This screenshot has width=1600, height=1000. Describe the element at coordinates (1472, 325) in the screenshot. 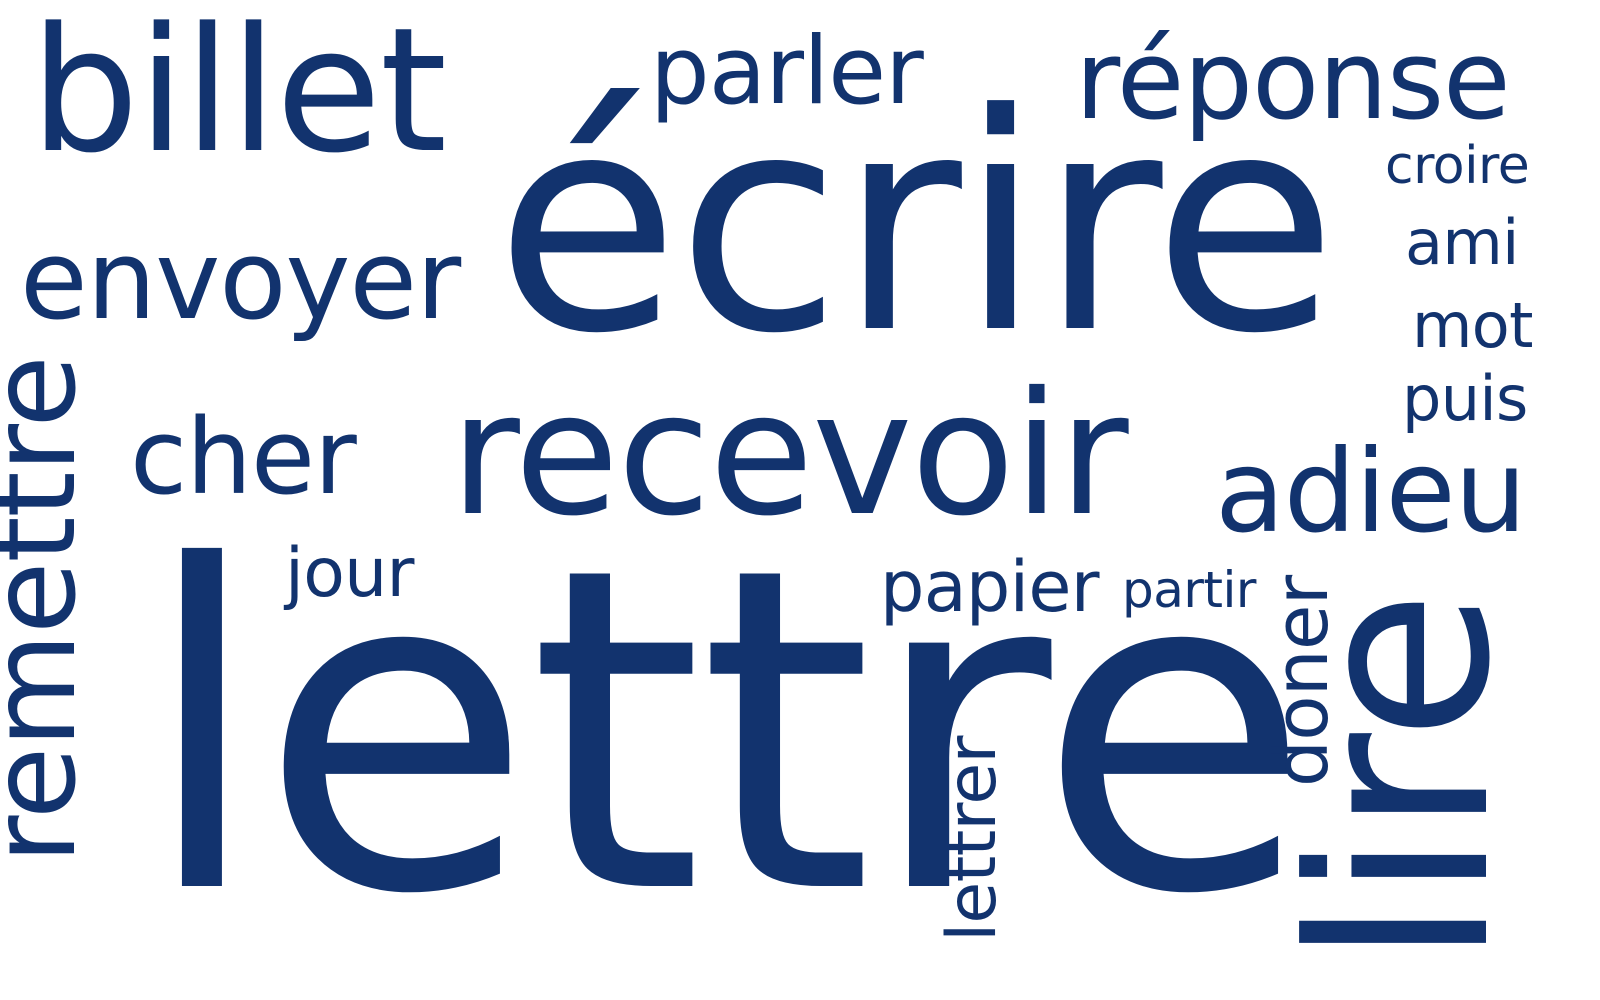

I see `word-mot: mot` at that location.